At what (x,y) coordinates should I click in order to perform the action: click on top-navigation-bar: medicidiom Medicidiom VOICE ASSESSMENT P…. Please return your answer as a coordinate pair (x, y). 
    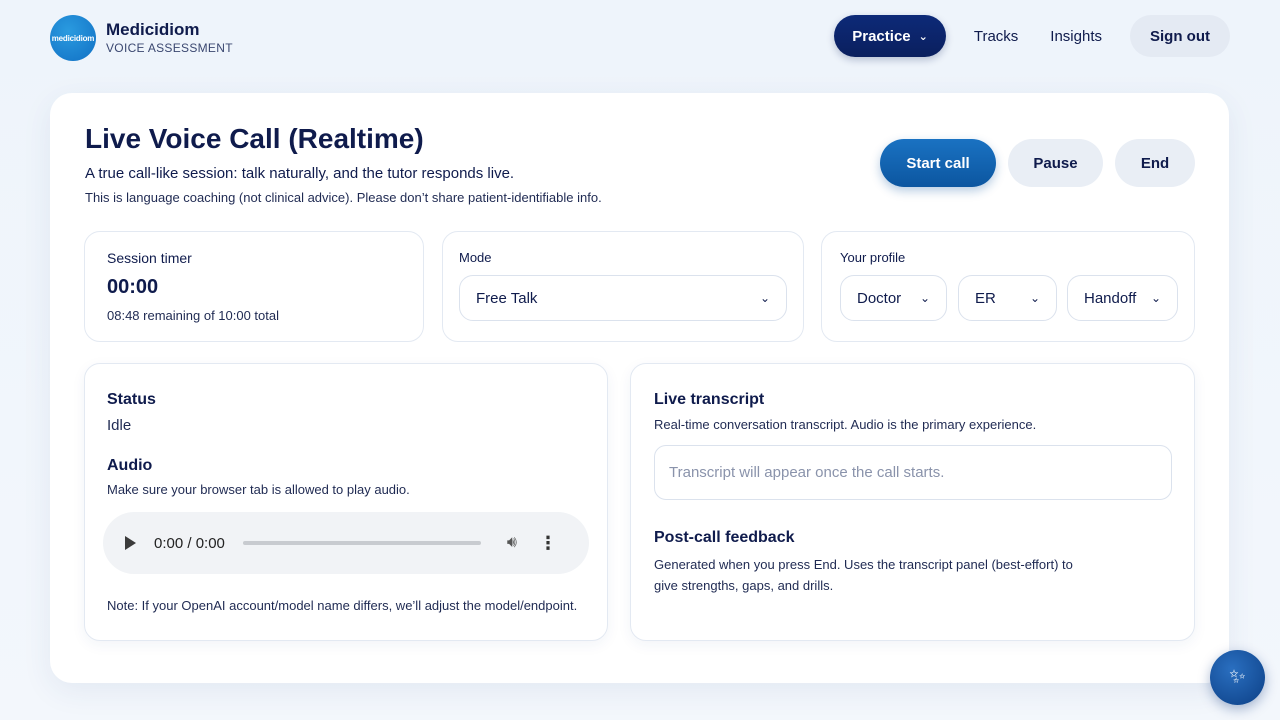
    Looking at the image, I should click on (640, 37).